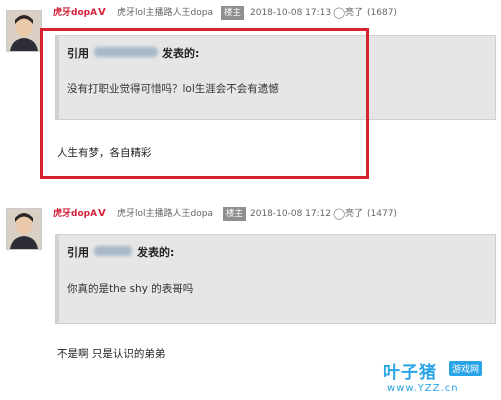 This screenshot has height=400, width=501. What do you see at coordinates (410, 373) in the screenshot?
I see `watermark-brand: 叶子猪` at bounding box center [410, 373].